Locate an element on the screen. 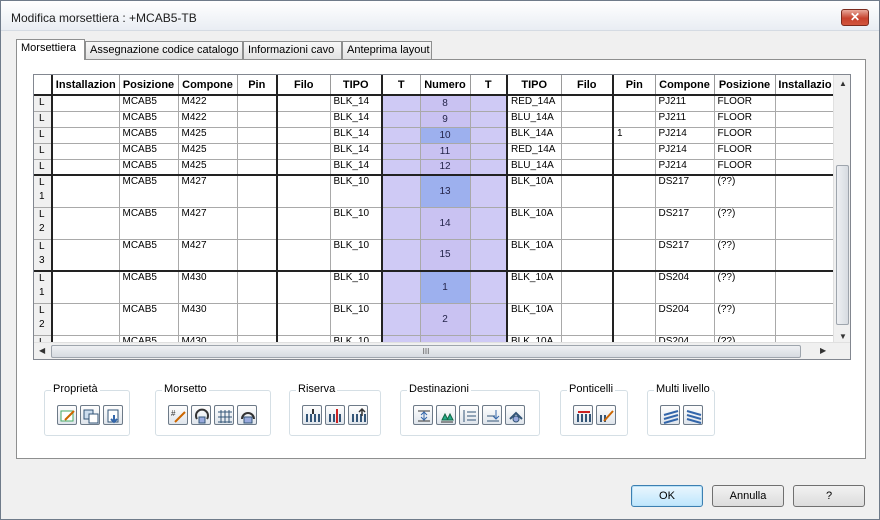  cell-componente: M427 is located at coordinates (208, 191).